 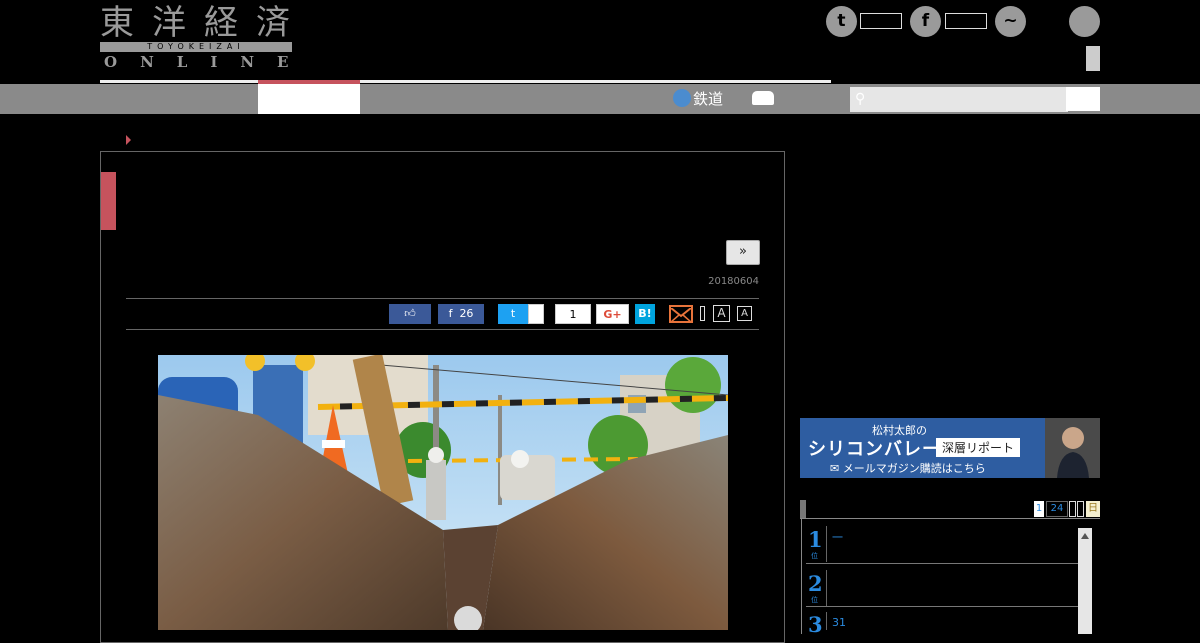 I want to click on ranking-item-title-3: 31, so click(x=839, y=622).